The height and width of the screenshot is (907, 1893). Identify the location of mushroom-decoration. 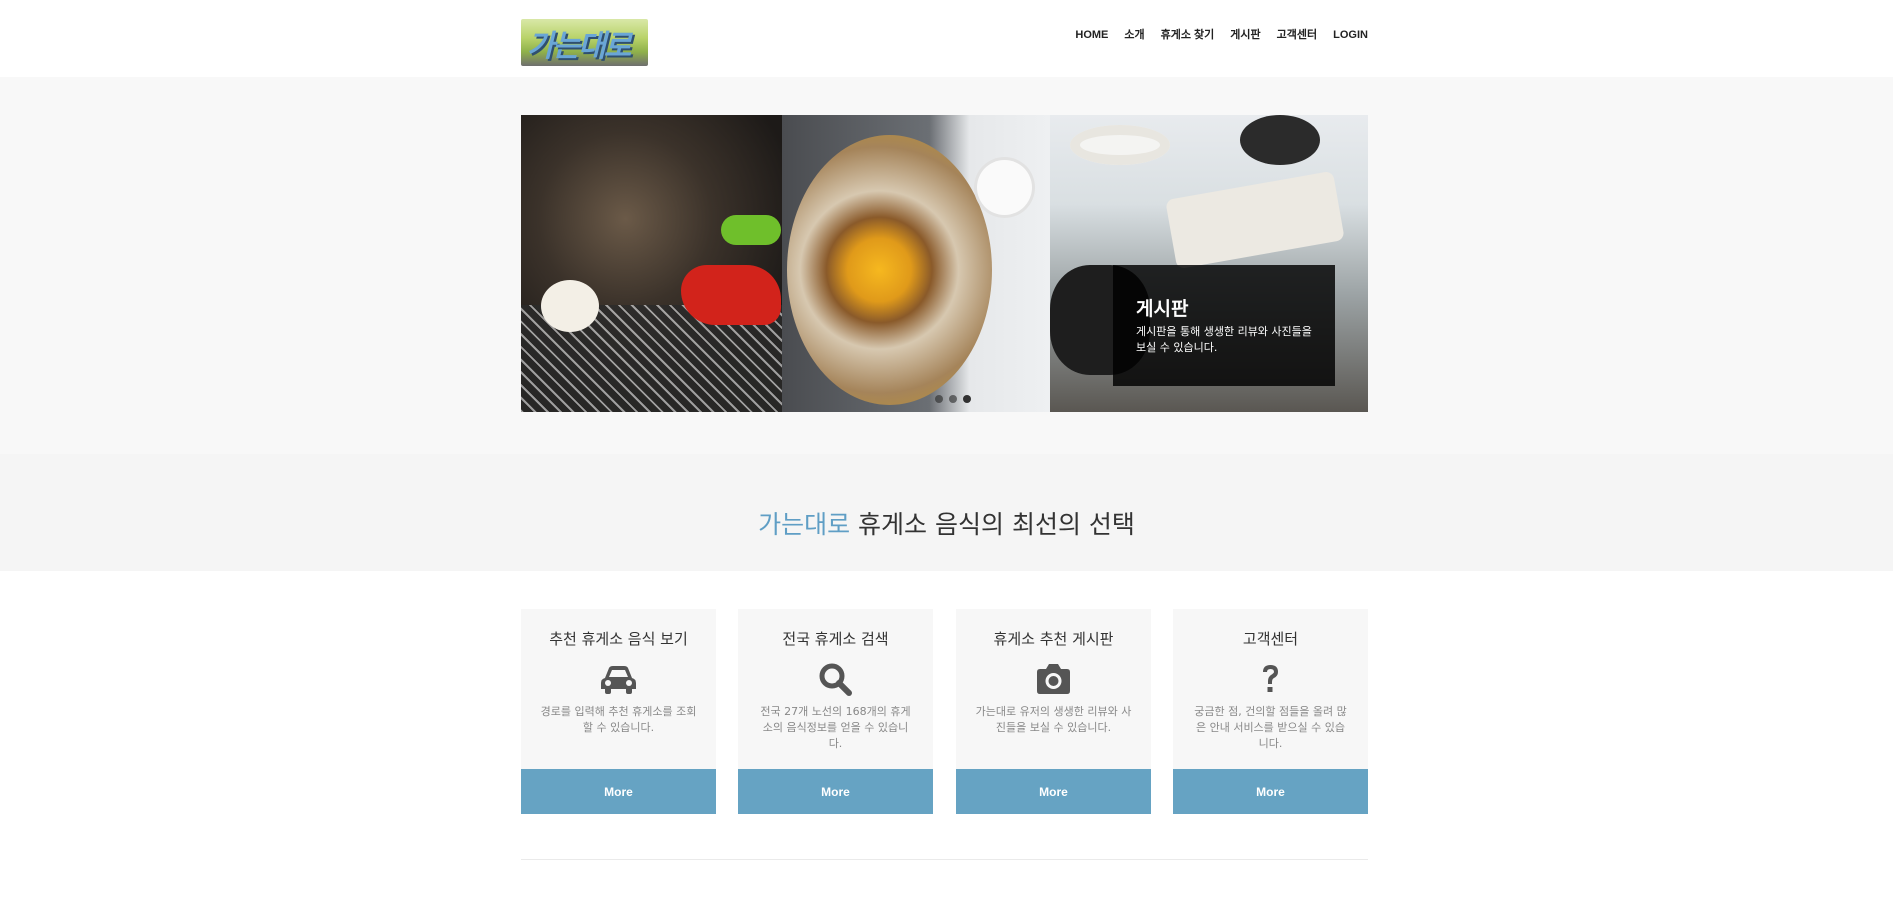
(570, 306).